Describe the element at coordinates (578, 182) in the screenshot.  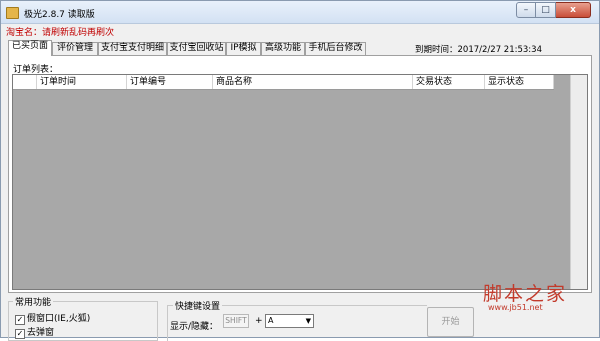
I see `grid-scrollbar` at that location.